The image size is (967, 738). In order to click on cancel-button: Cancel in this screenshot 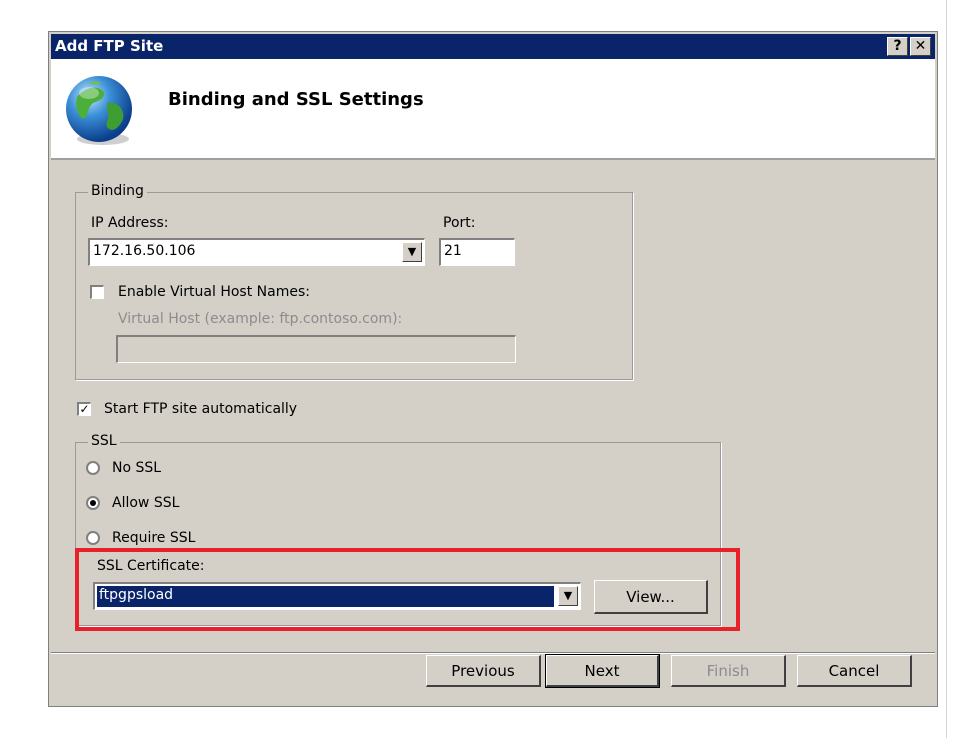, I will do `click(854, 671)`.